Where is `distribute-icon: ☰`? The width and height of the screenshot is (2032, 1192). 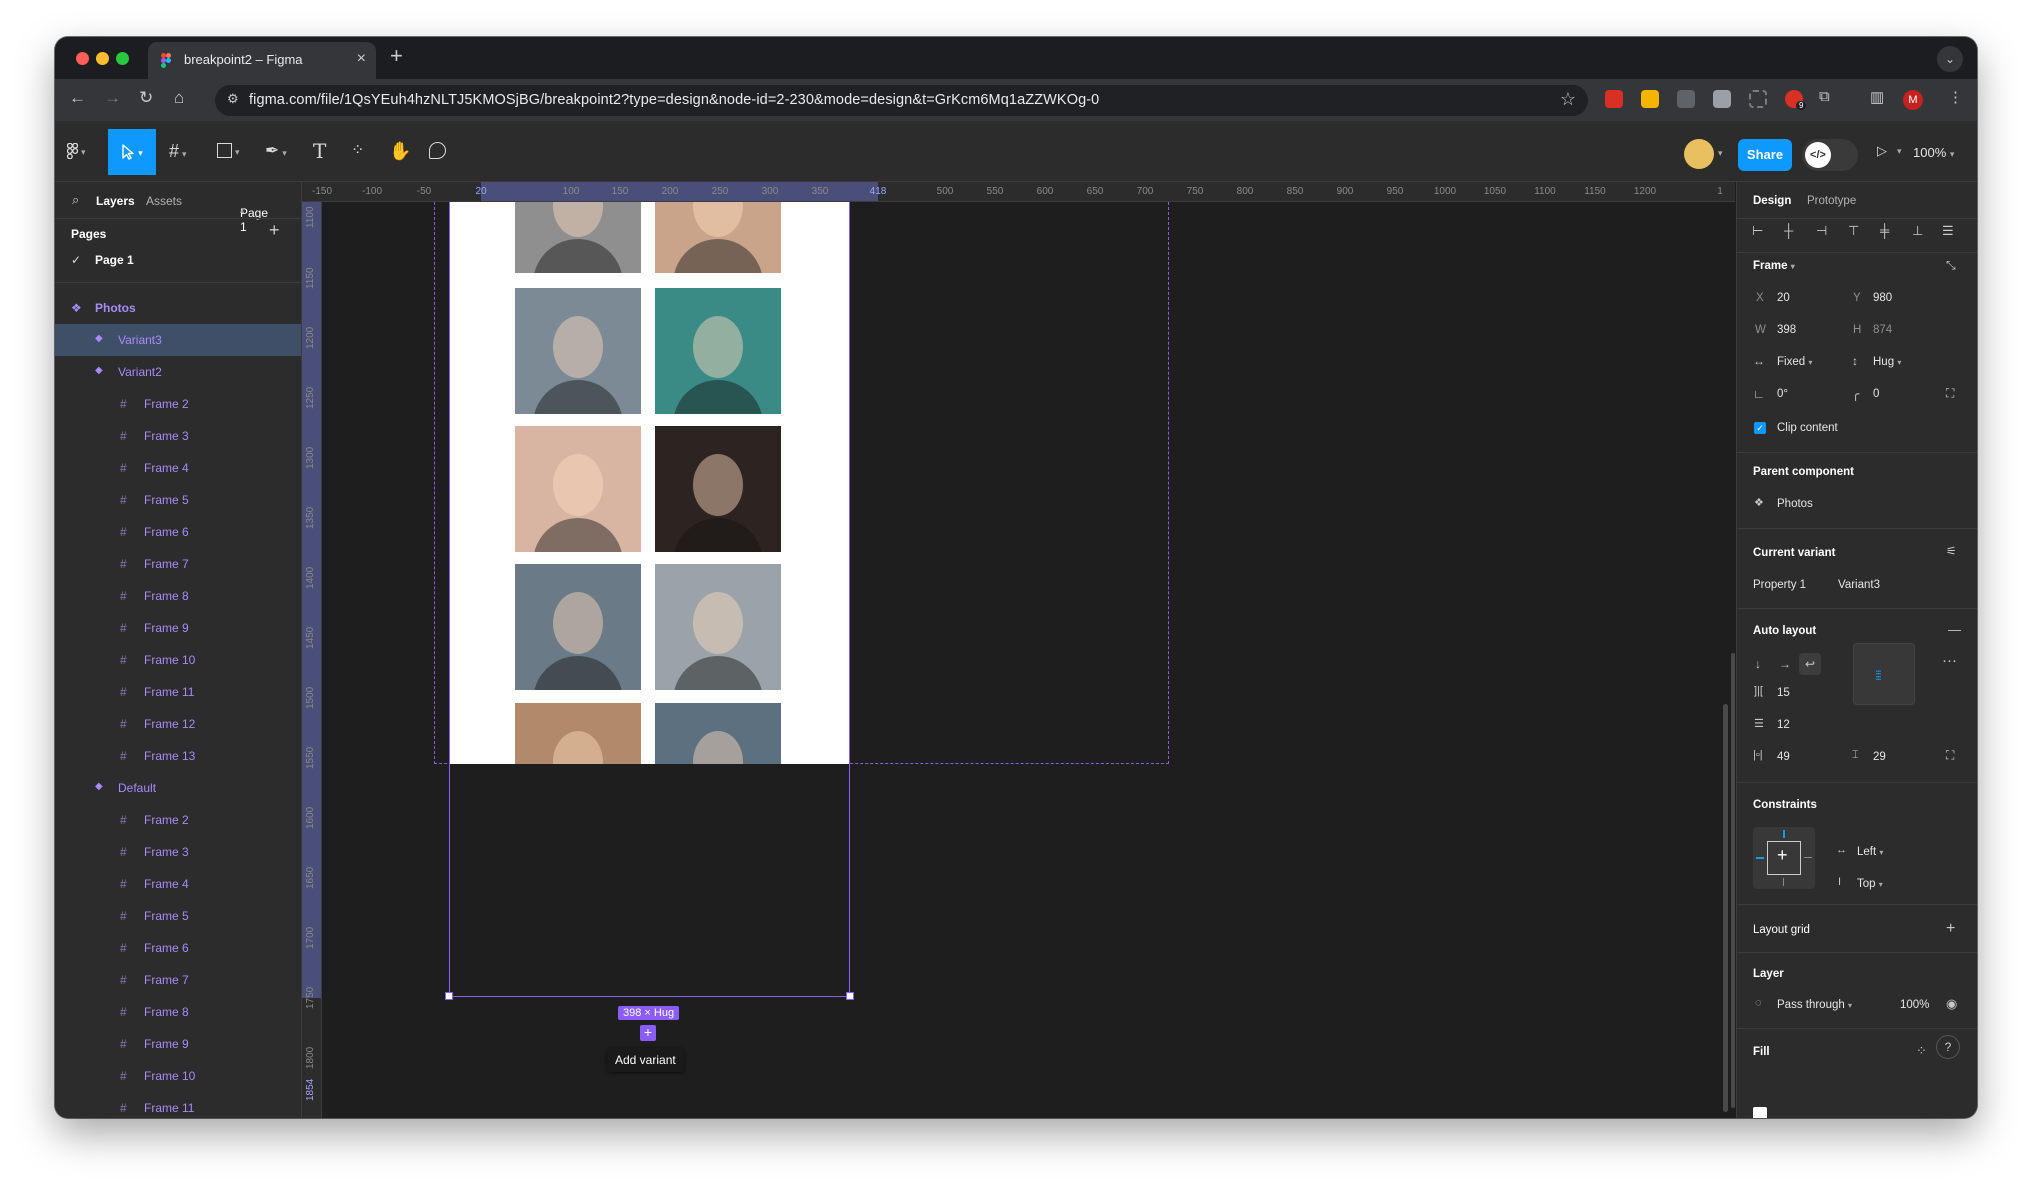
distribute-icon: ☰ is located at coordinates (1948, 231).